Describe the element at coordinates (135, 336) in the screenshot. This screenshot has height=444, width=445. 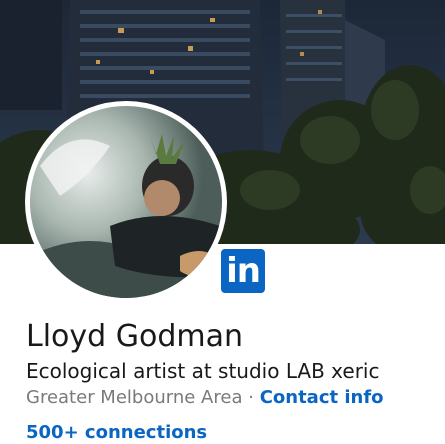
I see `profile-name: Lloyd Godman` at that location.